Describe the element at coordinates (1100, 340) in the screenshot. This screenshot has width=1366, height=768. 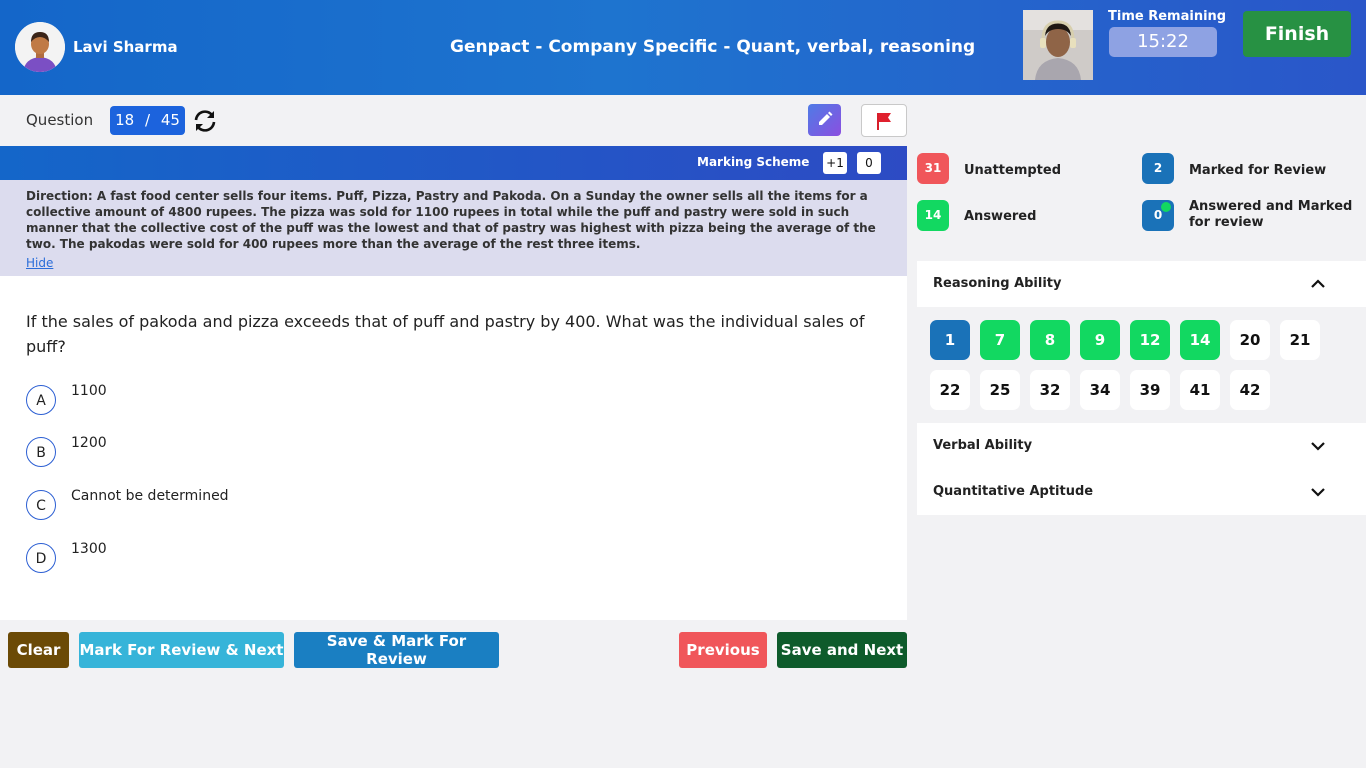
I see `palette-question: 9` at that location.